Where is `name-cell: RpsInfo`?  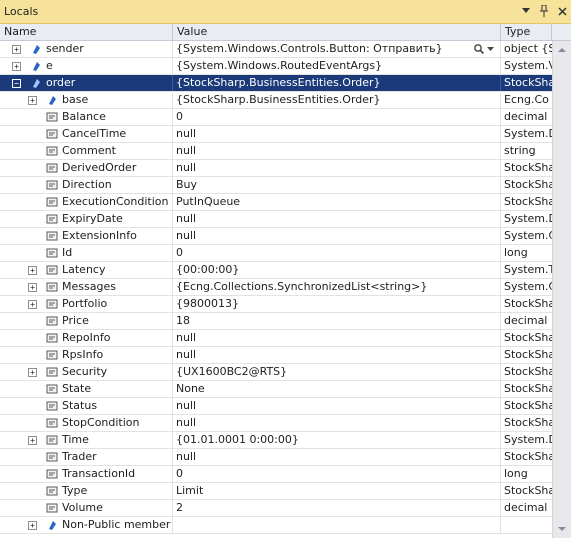 name-cell: RpsInfo is located at coordinates (86, 355).